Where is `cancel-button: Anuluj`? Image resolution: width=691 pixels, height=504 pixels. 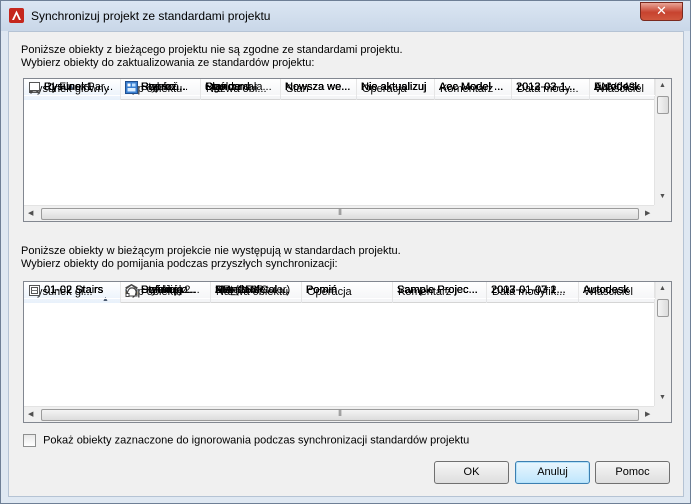
cancel-button: Anuluj is located at coordinates (552, 472).